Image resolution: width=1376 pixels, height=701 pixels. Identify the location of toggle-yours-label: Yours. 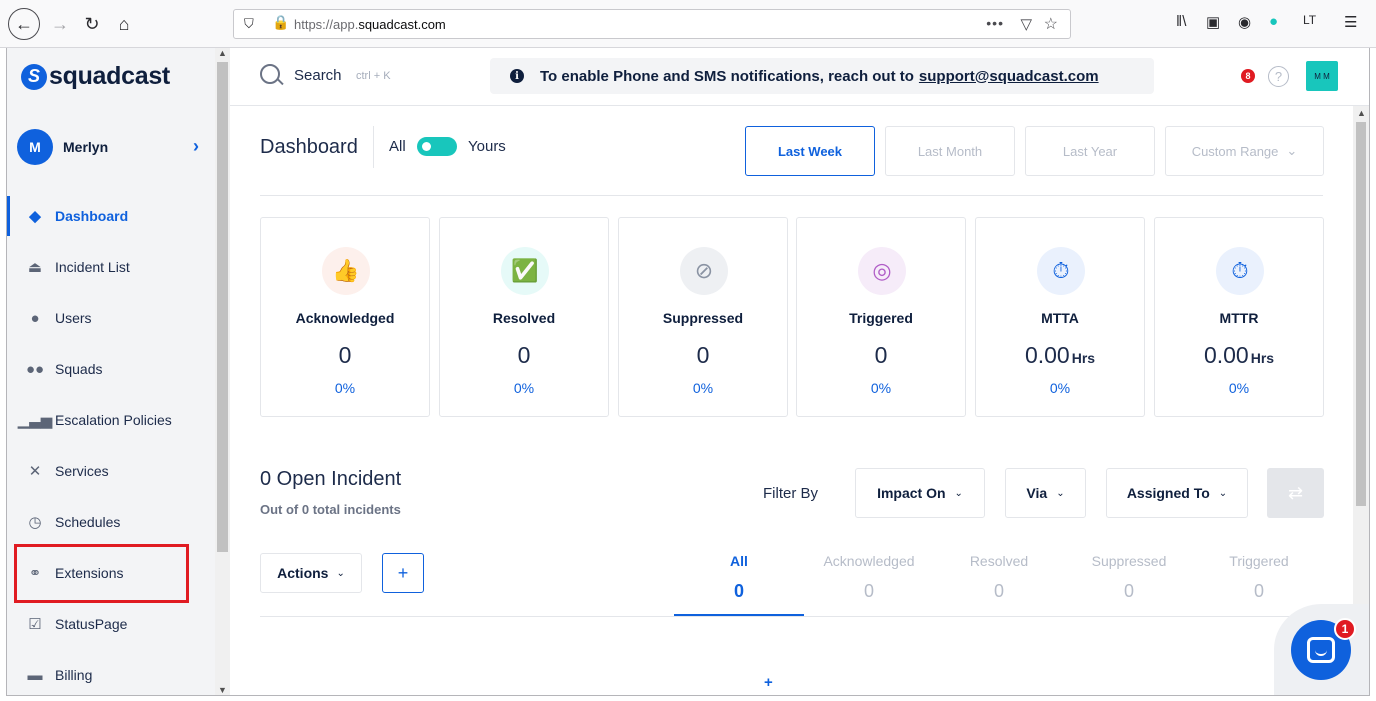
(487, 146).